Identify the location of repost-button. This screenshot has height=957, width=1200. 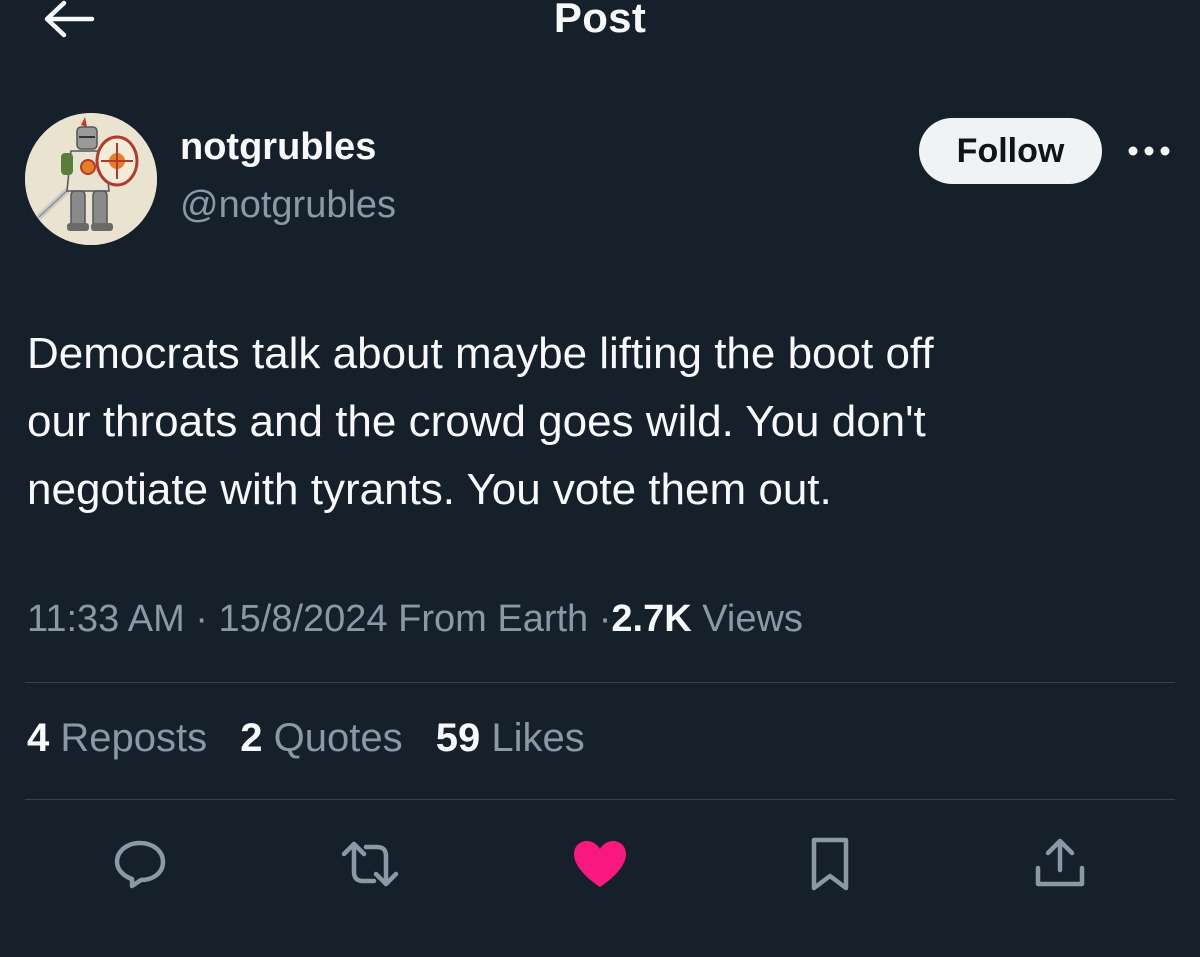
(370, 864).